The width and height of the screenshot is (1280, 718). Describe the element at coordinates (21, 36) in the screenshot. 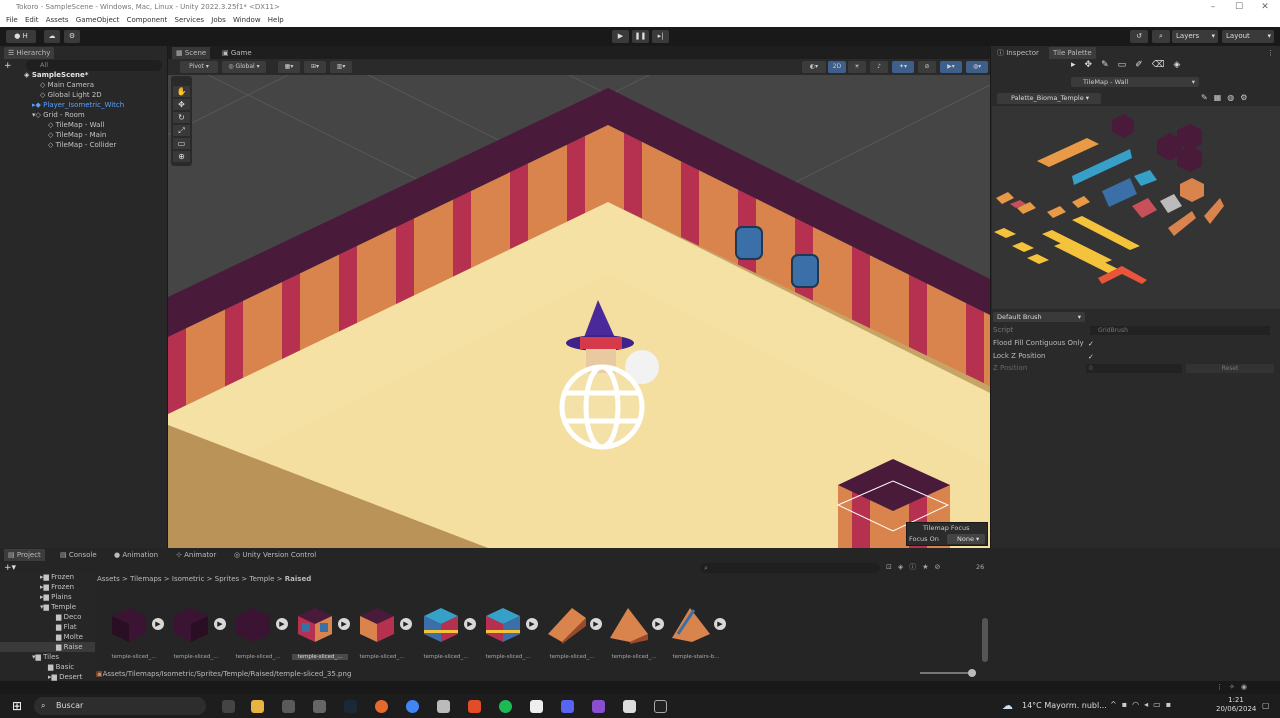

I see `account-button: ● H` at that location.